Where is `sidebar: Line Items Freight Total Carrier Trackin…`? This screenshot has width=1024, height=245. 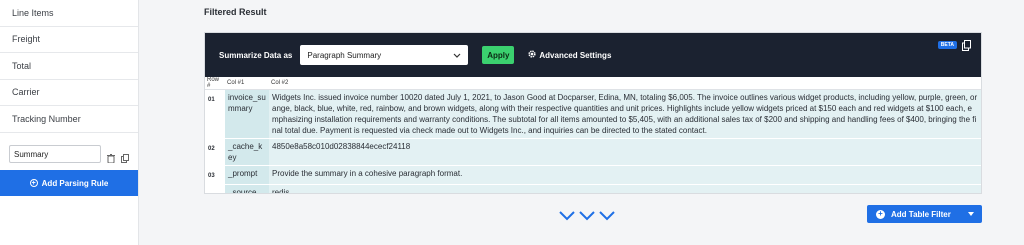 sidebar: Line Items Freight Total Carrier Trackin… is located at coordinates (69, 122).